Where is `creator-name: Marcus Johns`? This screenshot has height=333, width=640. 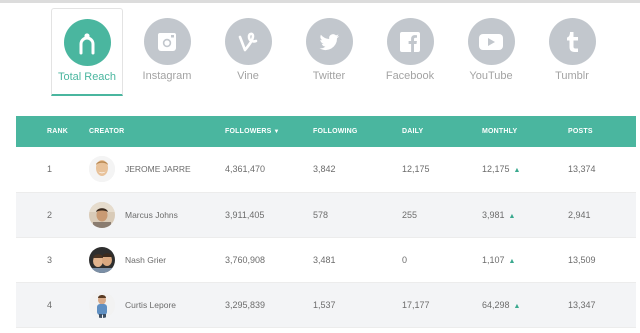
creator-name: Marcus Johns is located at coordinates (151, 214).